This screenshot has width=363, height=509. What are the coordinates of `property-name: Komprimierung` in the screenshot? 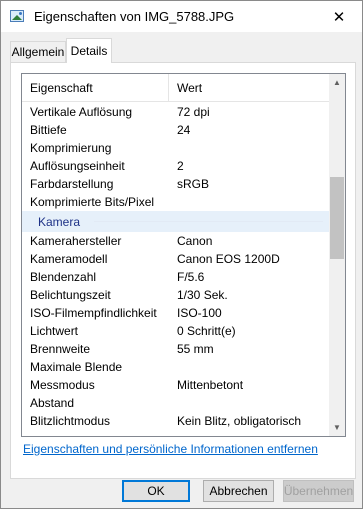 It's located at (71, 148).